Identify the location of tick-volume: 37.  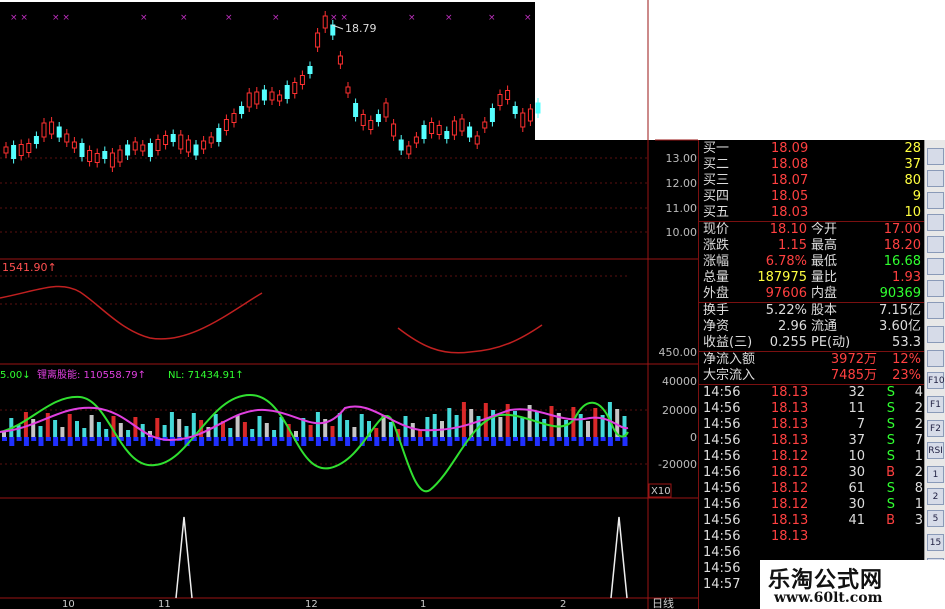
(856, 440).